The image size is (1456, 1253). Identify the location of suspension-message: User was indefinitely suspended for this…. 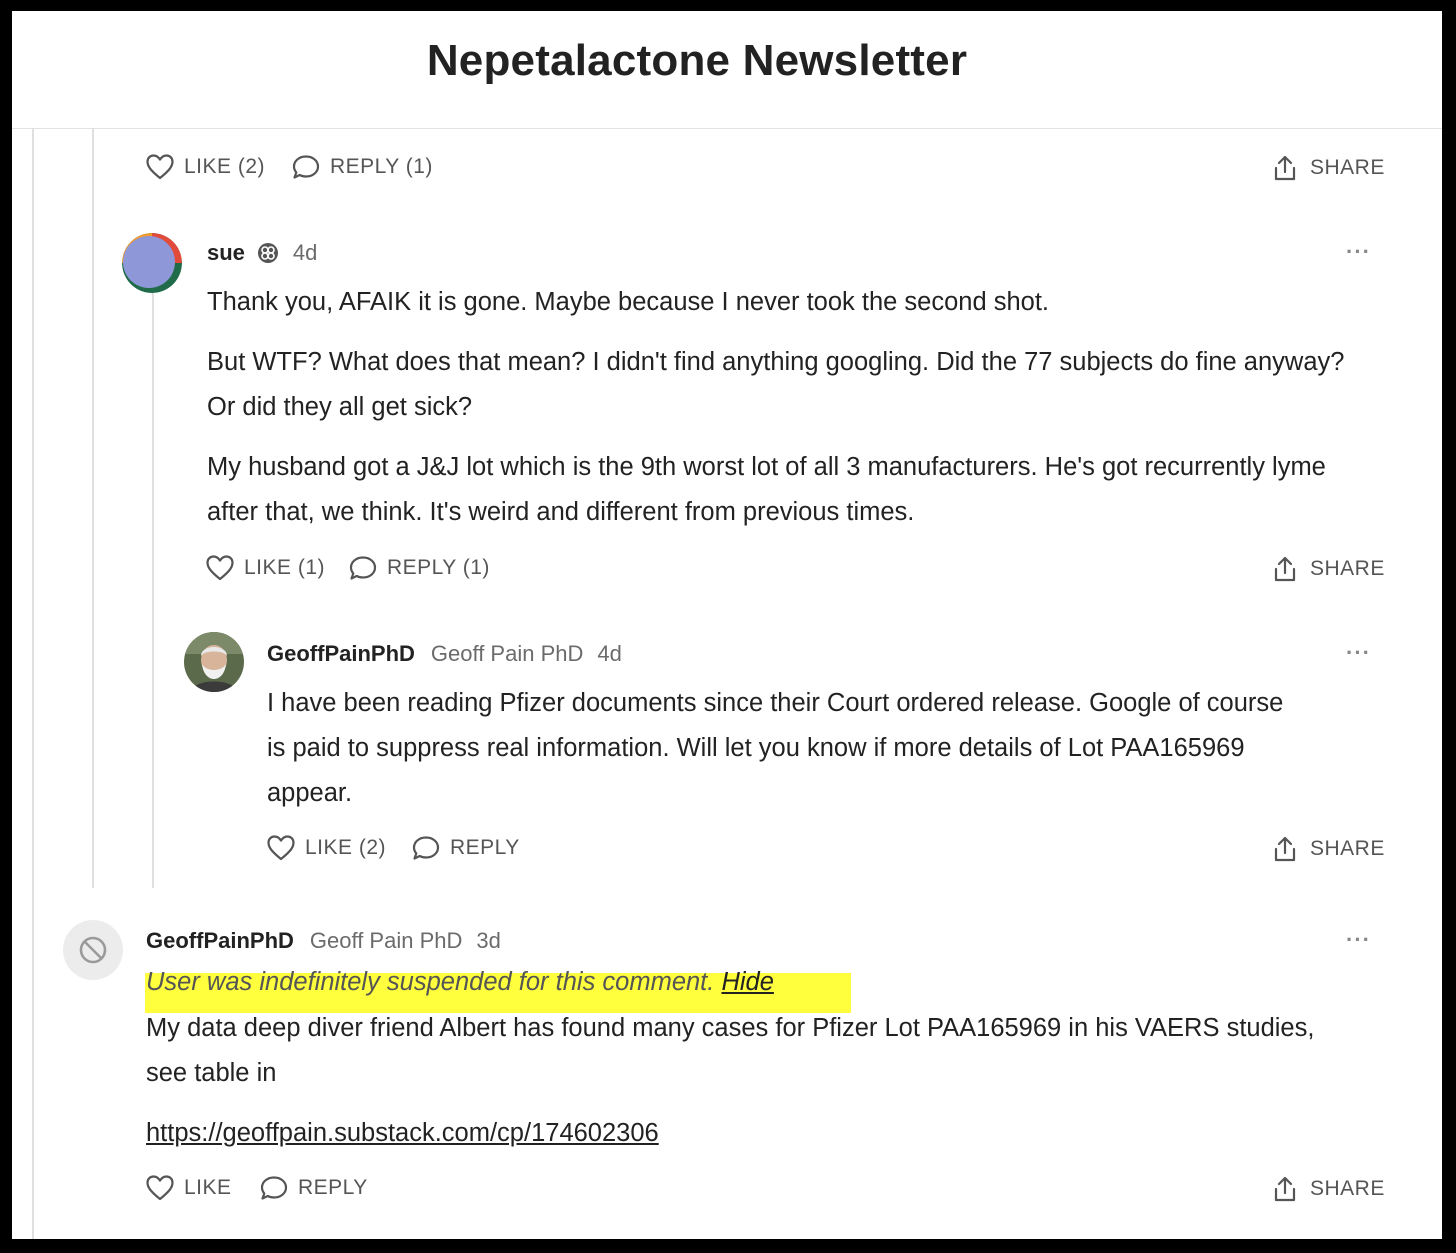
(430, 982).